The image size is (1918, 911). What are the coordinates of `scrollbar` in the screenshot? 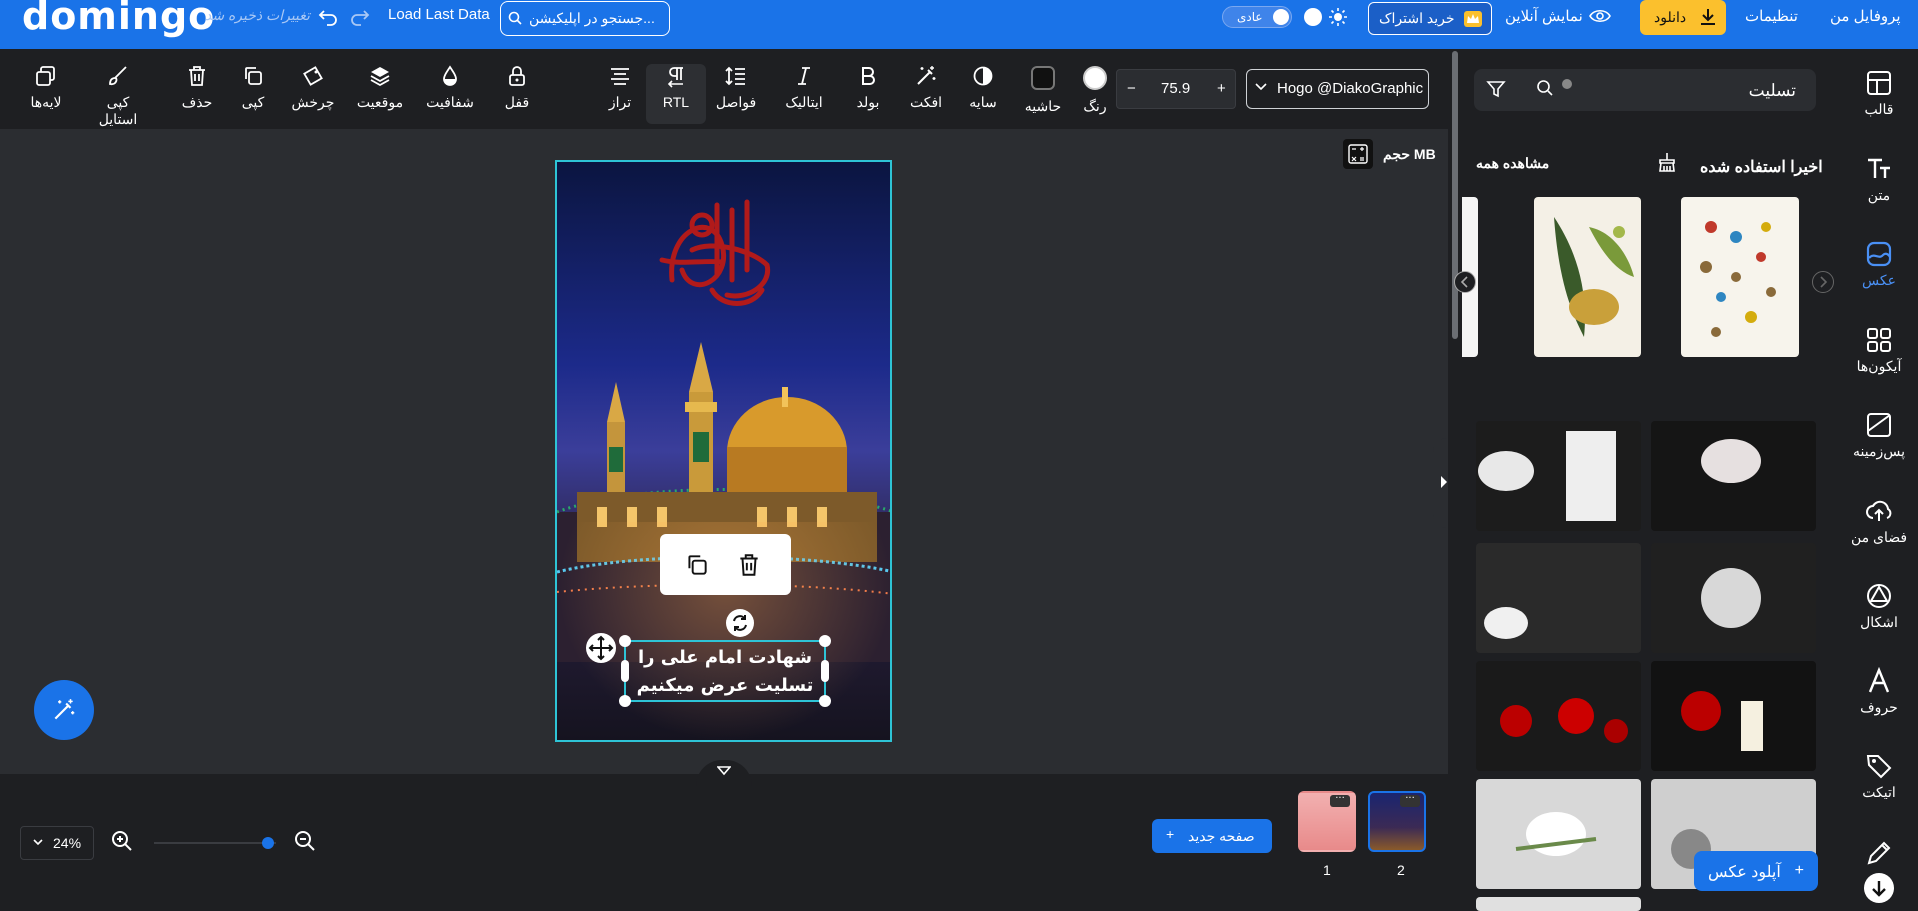 It's located at (1455, 480).